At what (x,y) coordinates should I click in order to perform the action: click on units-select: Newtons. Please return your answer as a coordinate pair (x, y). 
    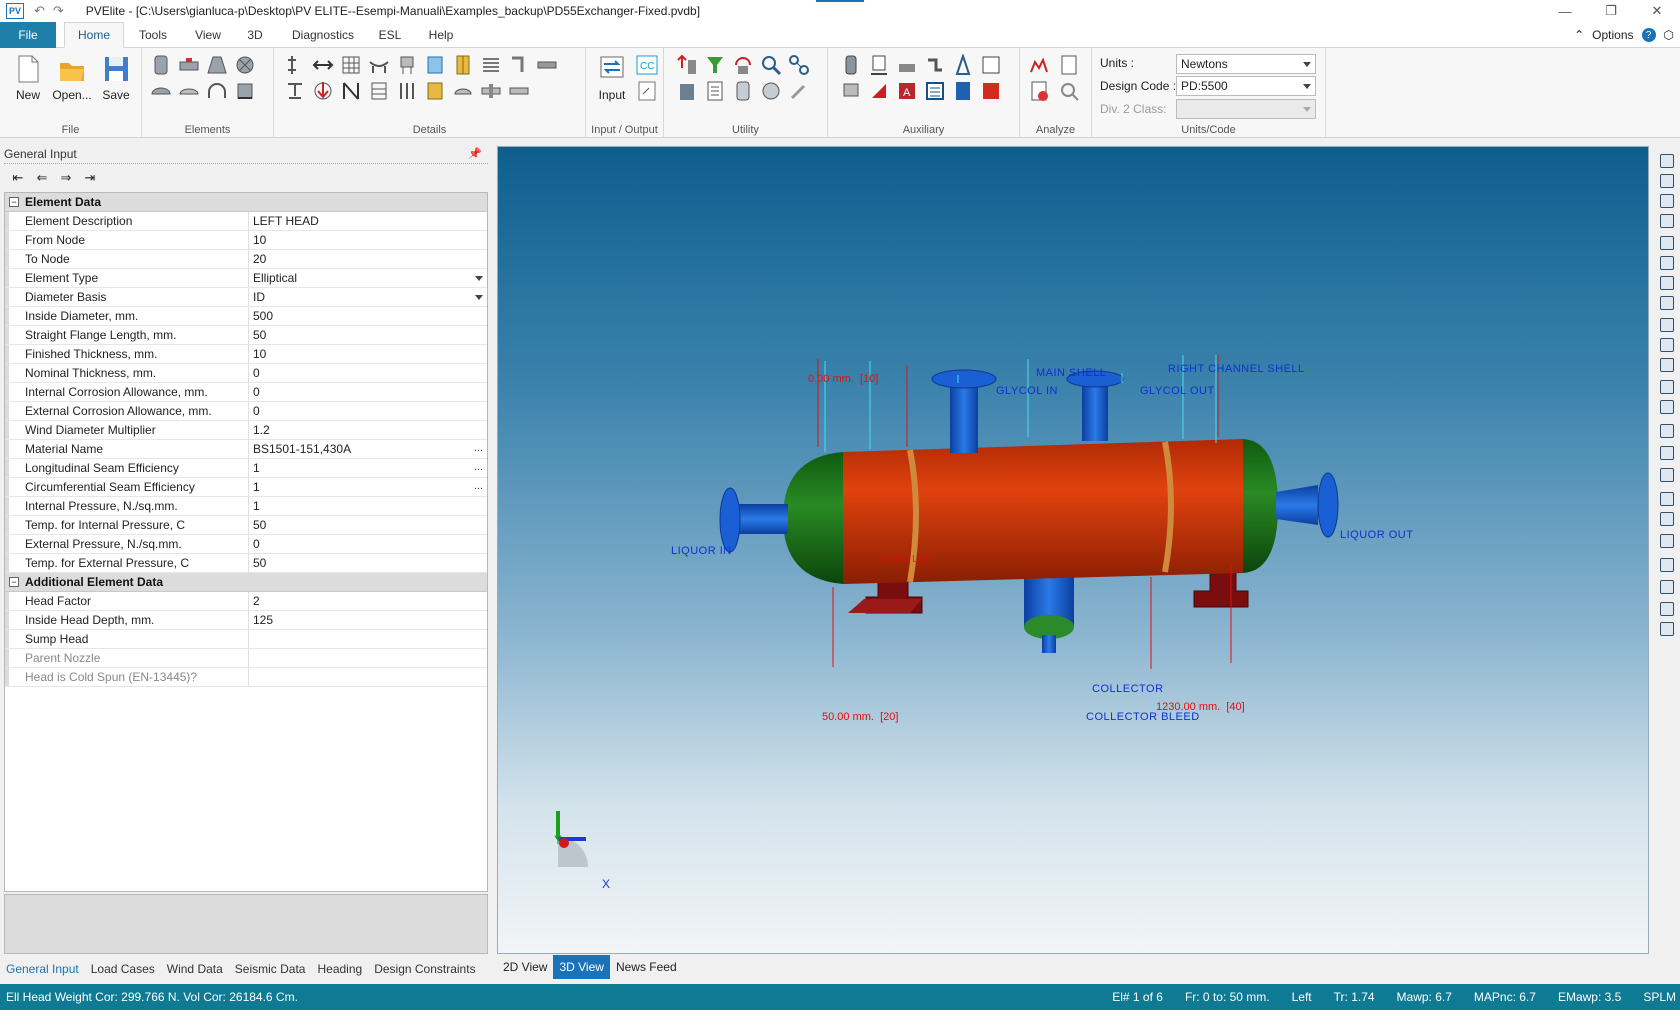
    Looking at the image, I should click on (1246, 64).